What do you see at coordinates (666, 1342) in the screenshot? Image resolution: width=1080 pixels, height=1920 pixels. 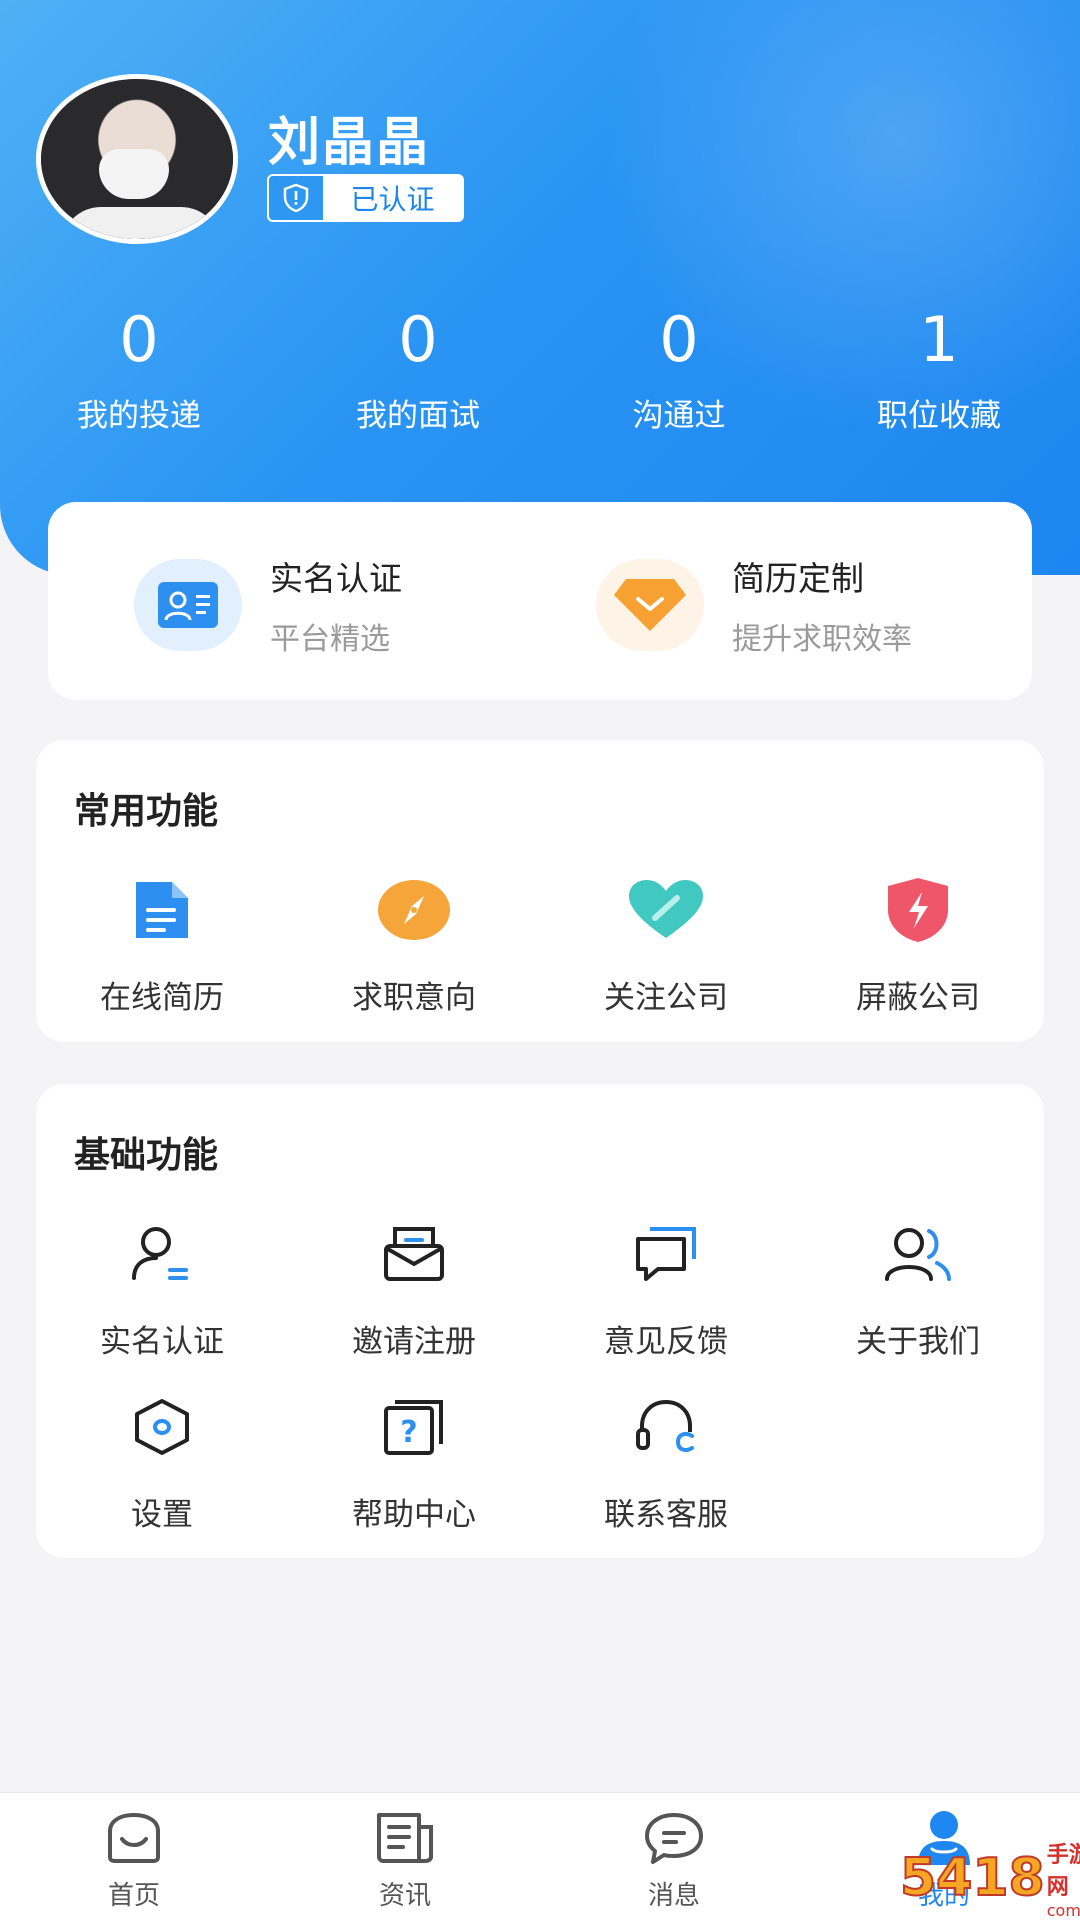 I see `function-label: 意见反馈` at bounding box center [666, 1342].